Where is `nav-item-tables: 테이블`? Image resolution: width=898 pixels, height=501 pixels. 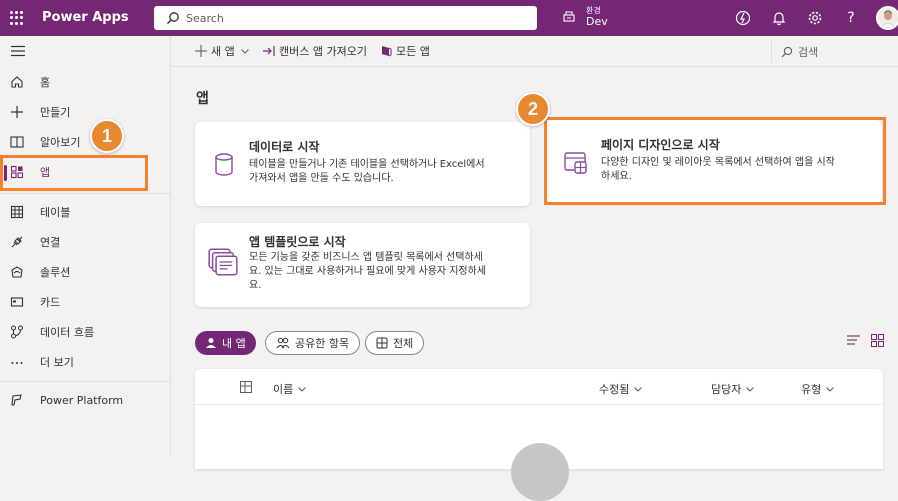
nav-item-tables: 테이블 is located at coordinates (85, 212).